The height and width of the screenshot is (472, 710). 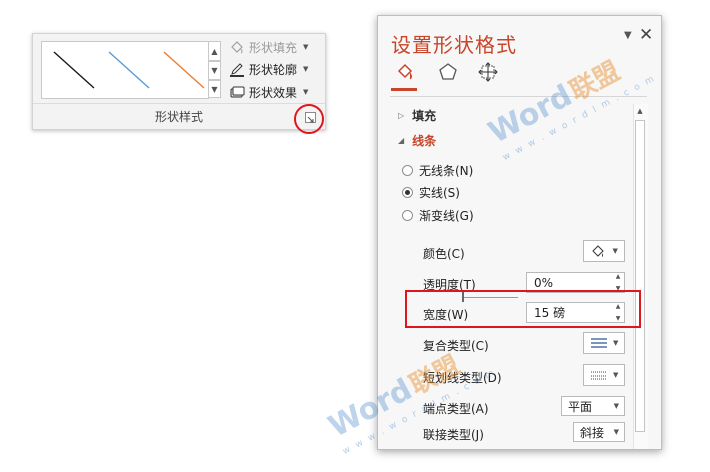 What do you see at coordinates (407, 192) in the screenshot?
I see `radio-button-selected` at bounding box center [407, 192].